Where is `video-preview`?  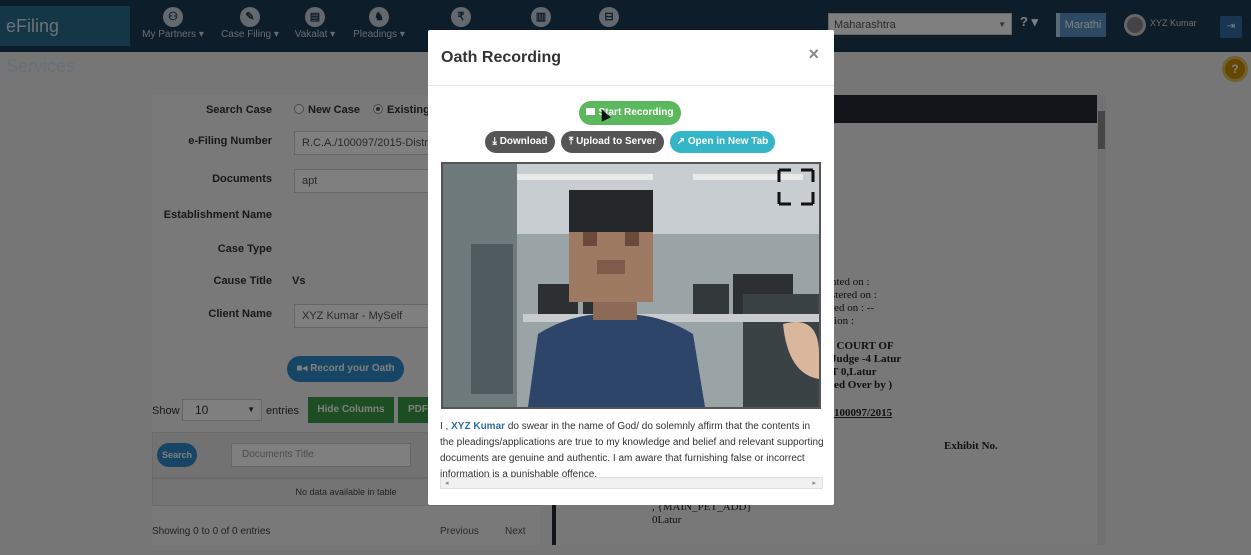
video-preview is located at coordinates (631, 285).